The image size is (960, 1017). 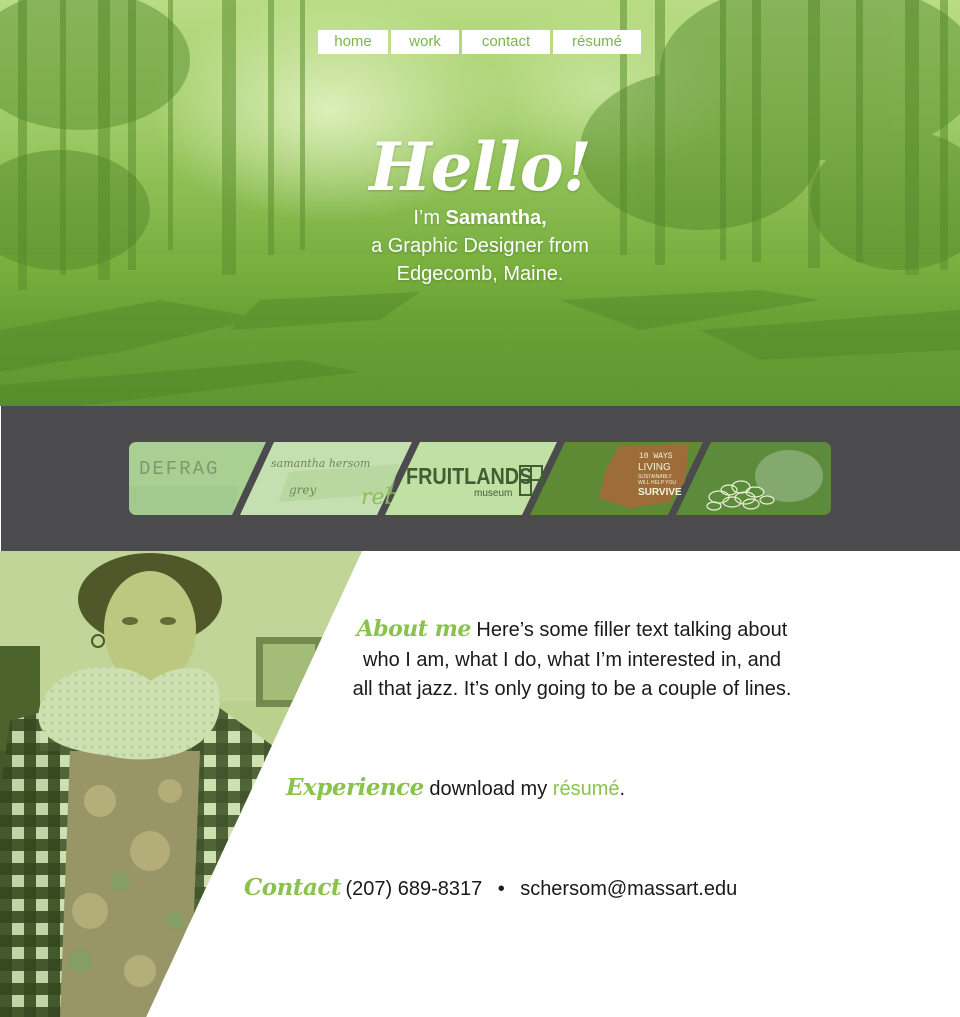 What do you see at coordinates (656, 456) in the screenshot?
I see `poster-line-1: 10 WAYS` at bounding box center [656, 456].